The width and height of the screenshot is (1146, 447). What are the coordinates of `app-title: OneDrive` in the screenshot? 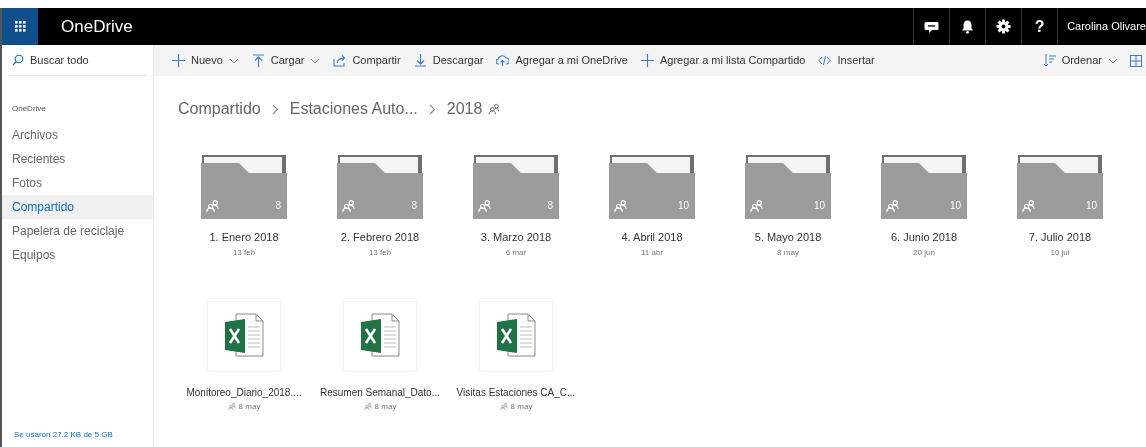 It's located at (97, 26).